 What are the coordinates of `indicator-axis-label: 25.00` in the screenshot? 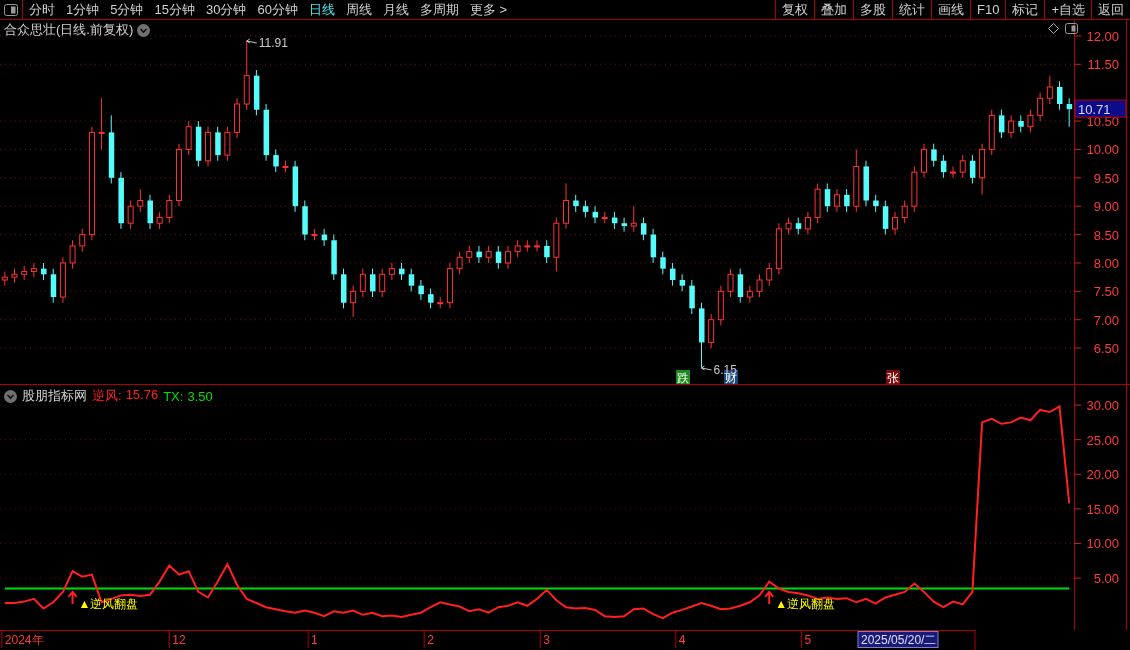 It's located at (1102, 440).